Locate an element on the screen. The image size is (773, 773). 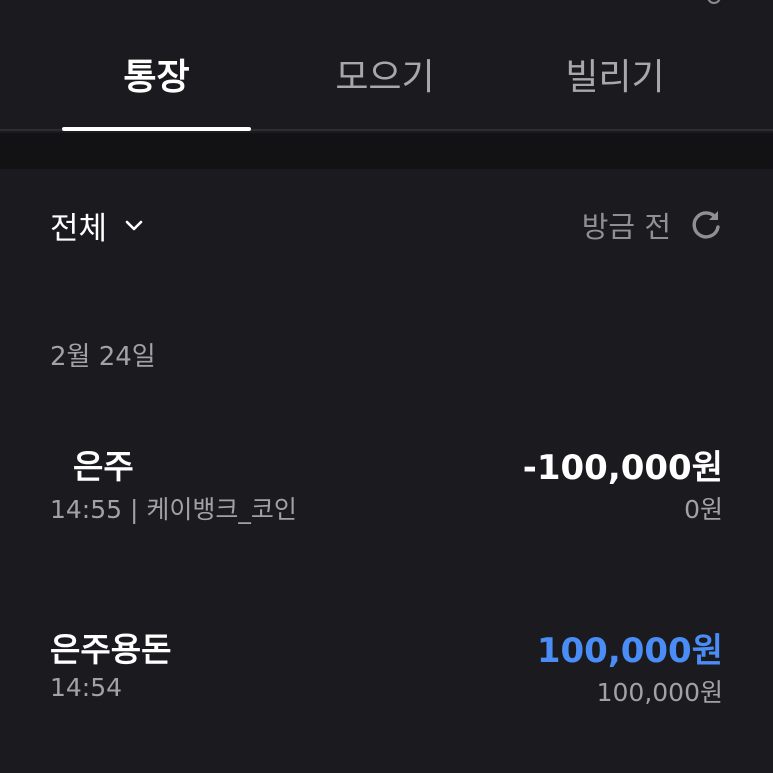
transaction-amount: 100,000원 is located at coordinates (629, 651).